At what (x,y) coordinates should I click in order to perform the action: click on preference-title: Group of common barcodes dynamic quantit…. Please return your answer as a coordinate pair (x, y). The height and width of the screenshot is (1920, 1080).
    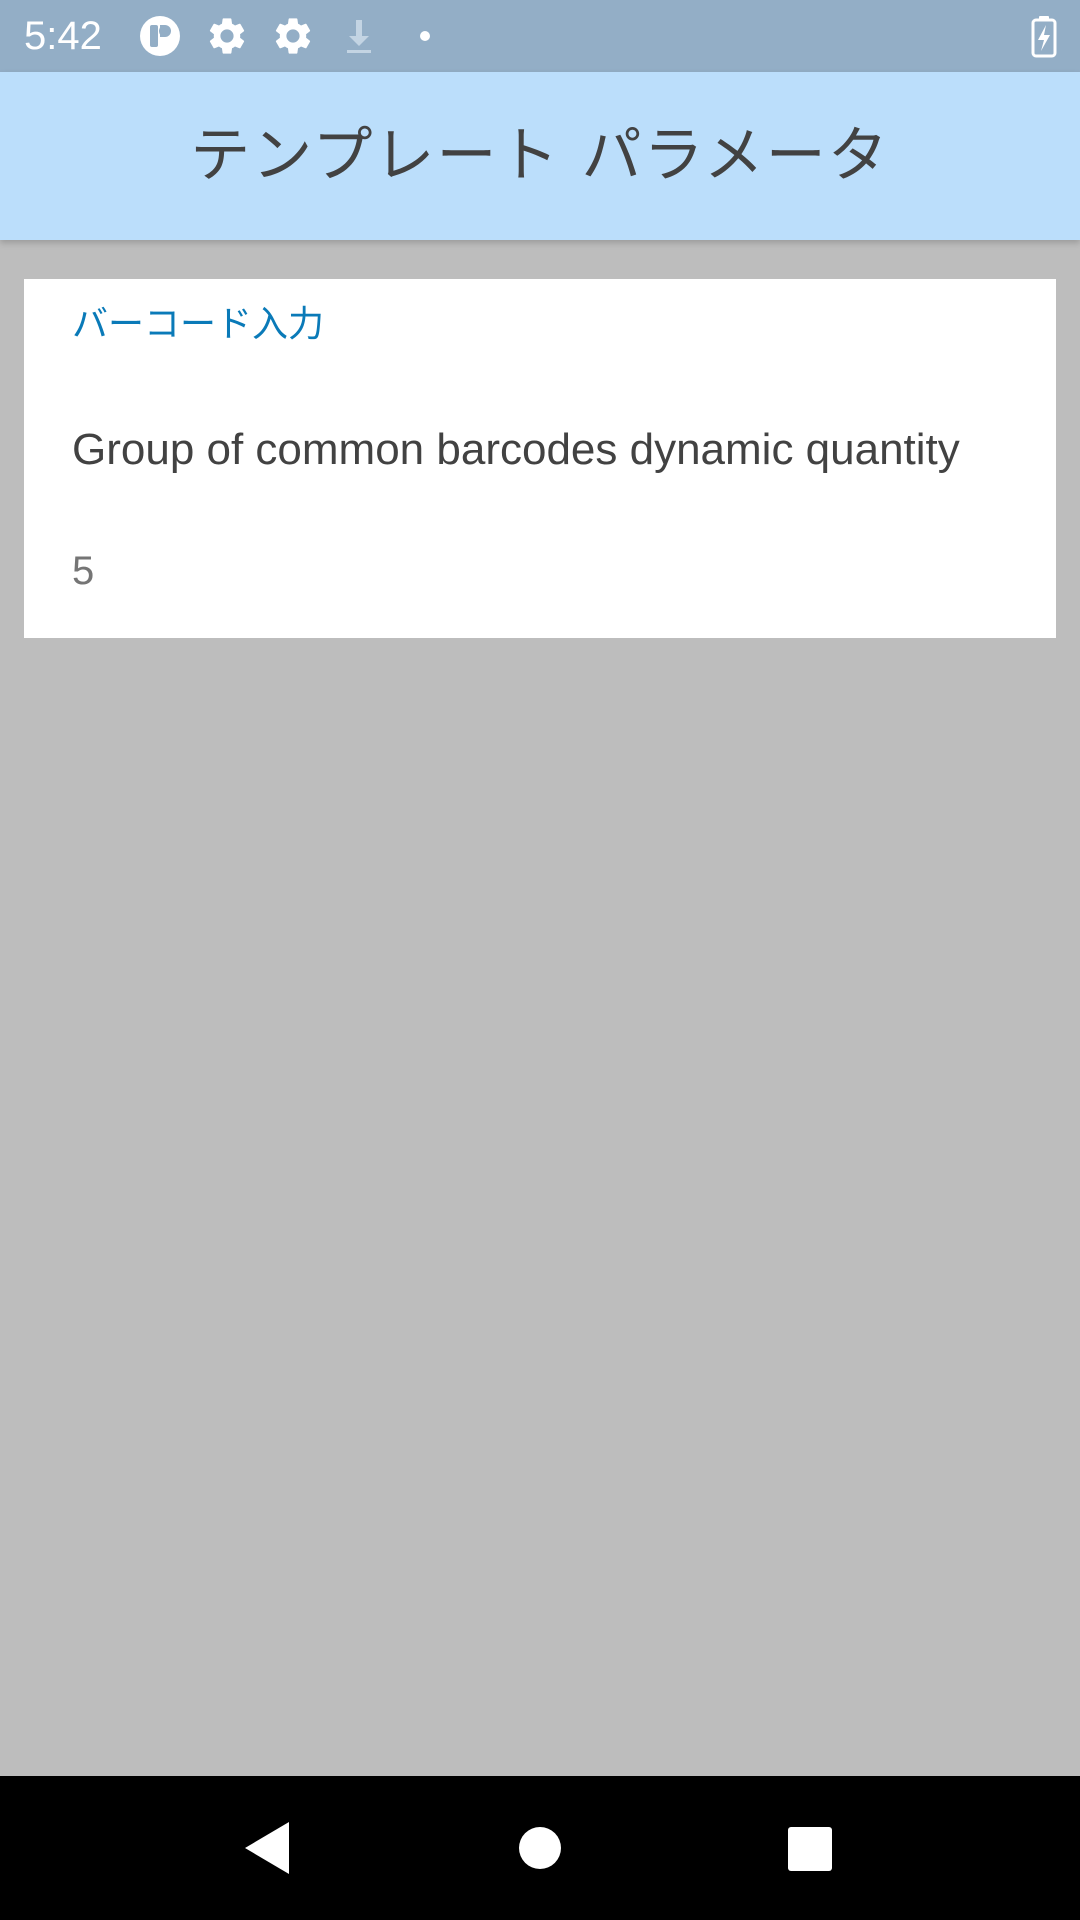
    Looking at the image, I should click on (516, 449).